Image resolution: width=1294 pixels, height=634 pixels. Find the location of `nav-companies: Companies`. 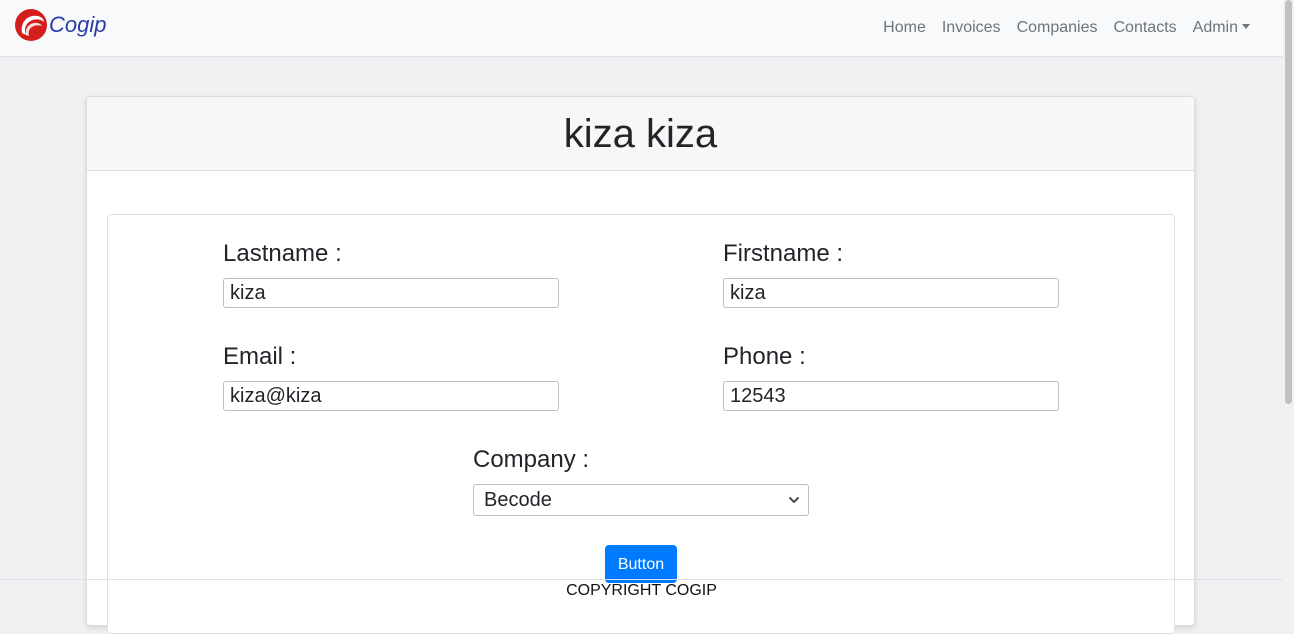

nav-companies: Companies is located at coordinates (1057, 28).